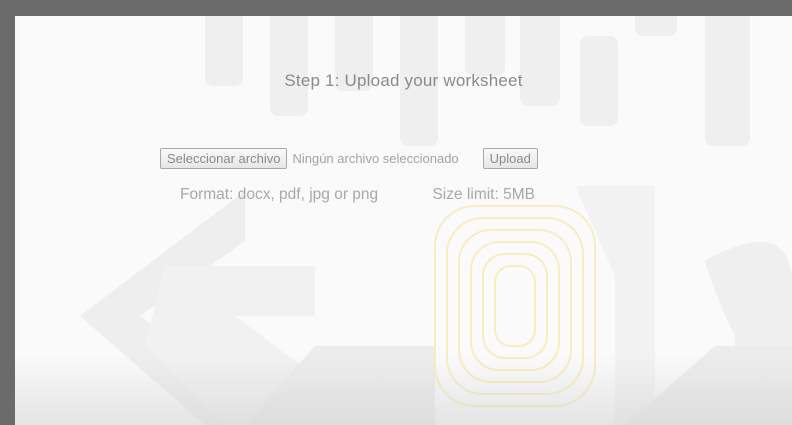  Describe the element at coordinates (510, 158) in the screenshot. I see `upload-button: Upload` at that location.